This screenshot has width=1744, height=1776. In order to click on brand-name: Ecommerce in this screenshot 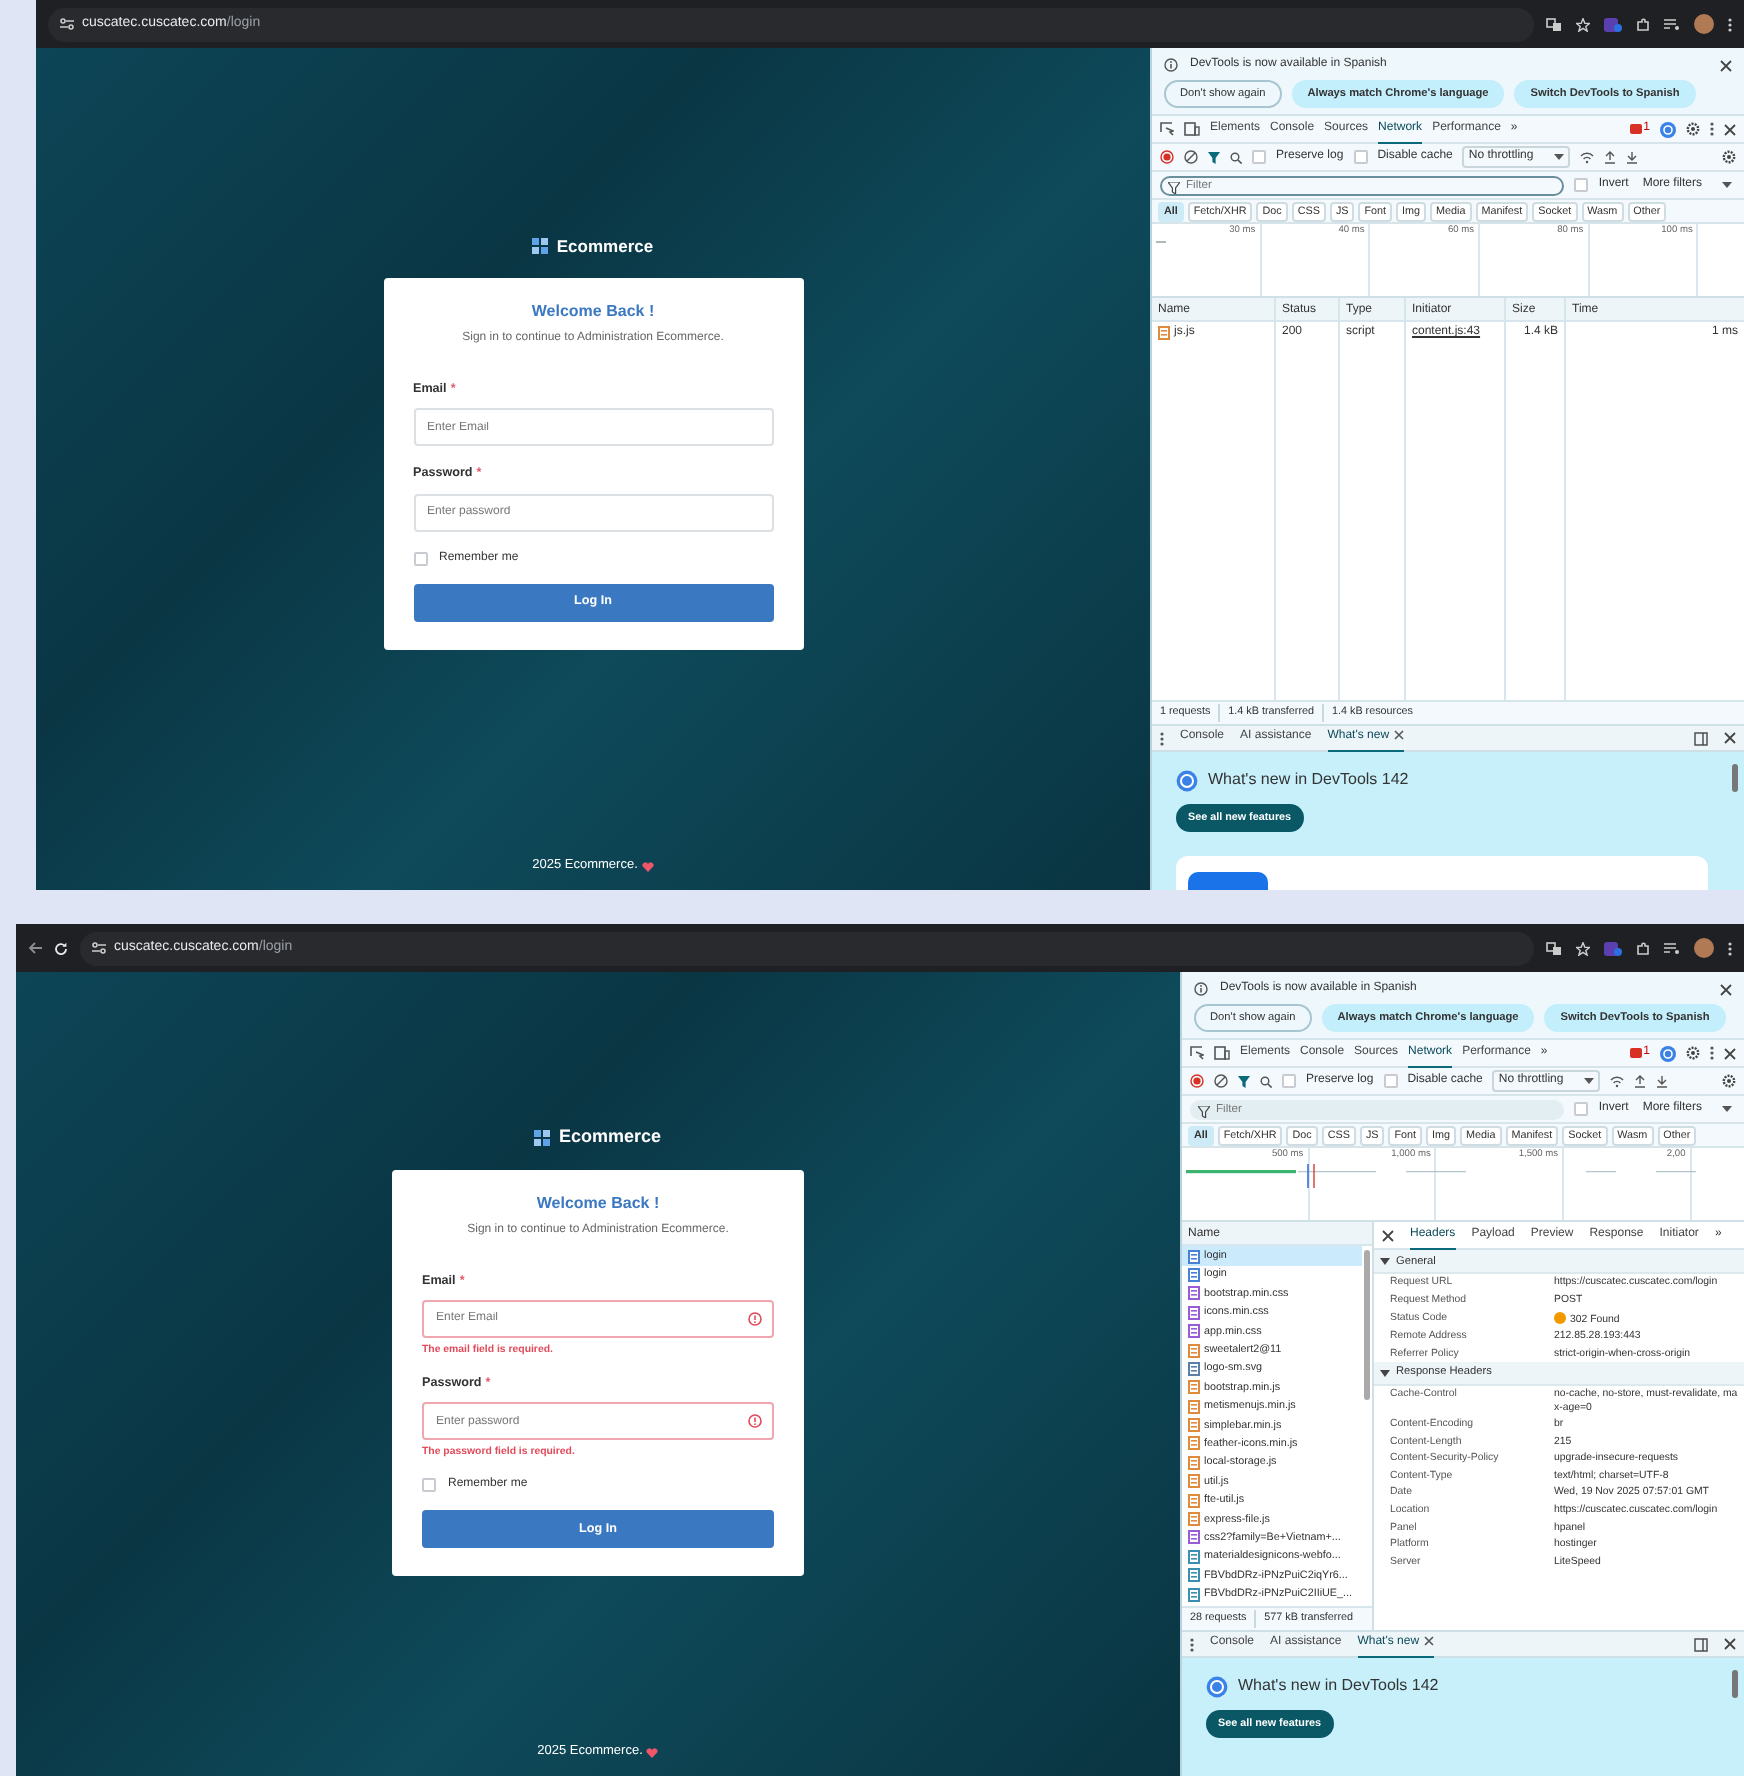, I will do `click(605, 247)`.